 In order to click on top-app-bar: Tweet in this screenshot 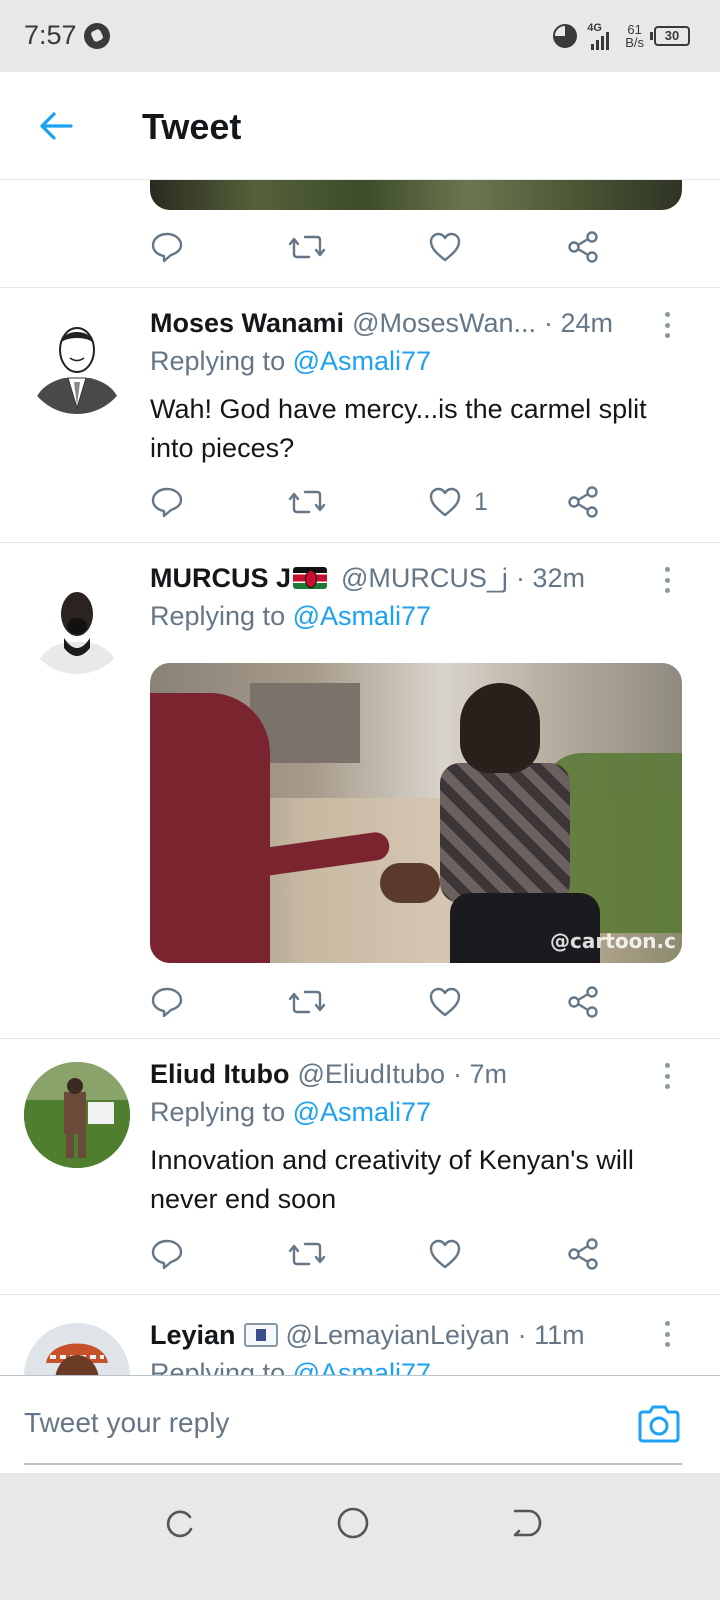, I will do `click(360, 126)`.